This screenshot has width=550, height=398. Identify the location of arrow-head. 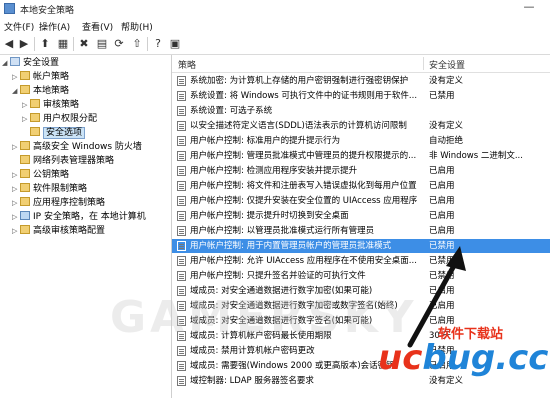
(456, 258).